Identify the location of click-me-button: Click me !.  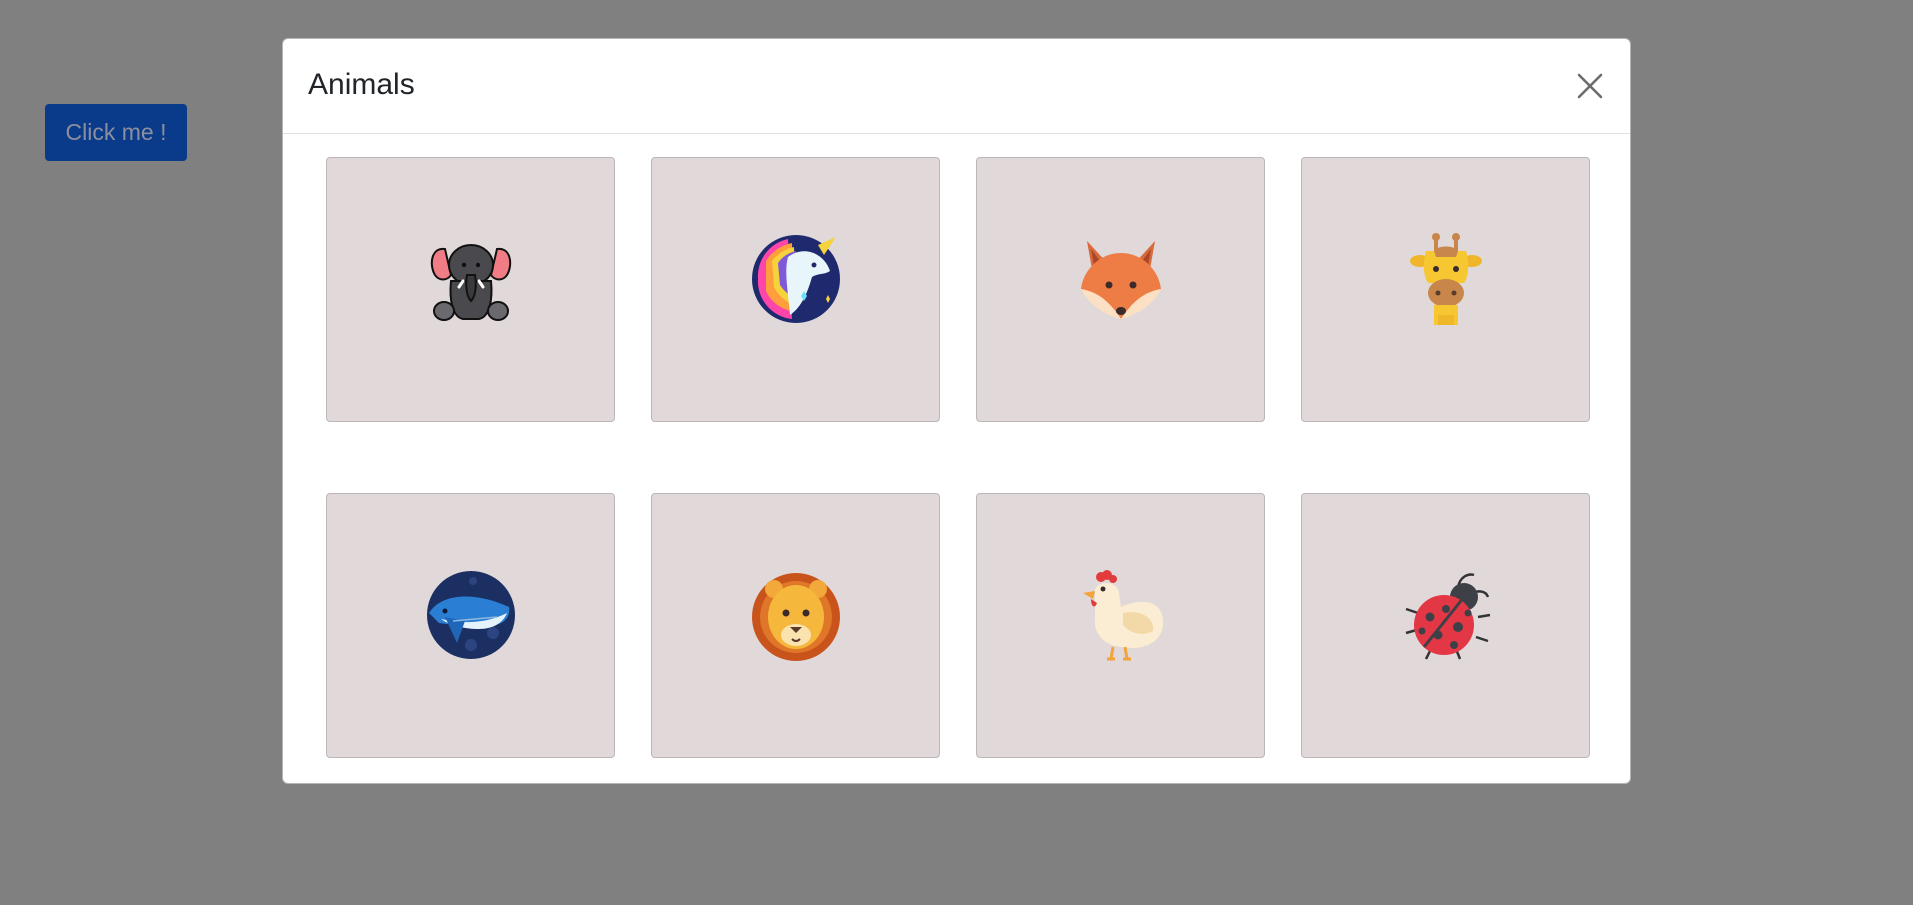
(116, 132).